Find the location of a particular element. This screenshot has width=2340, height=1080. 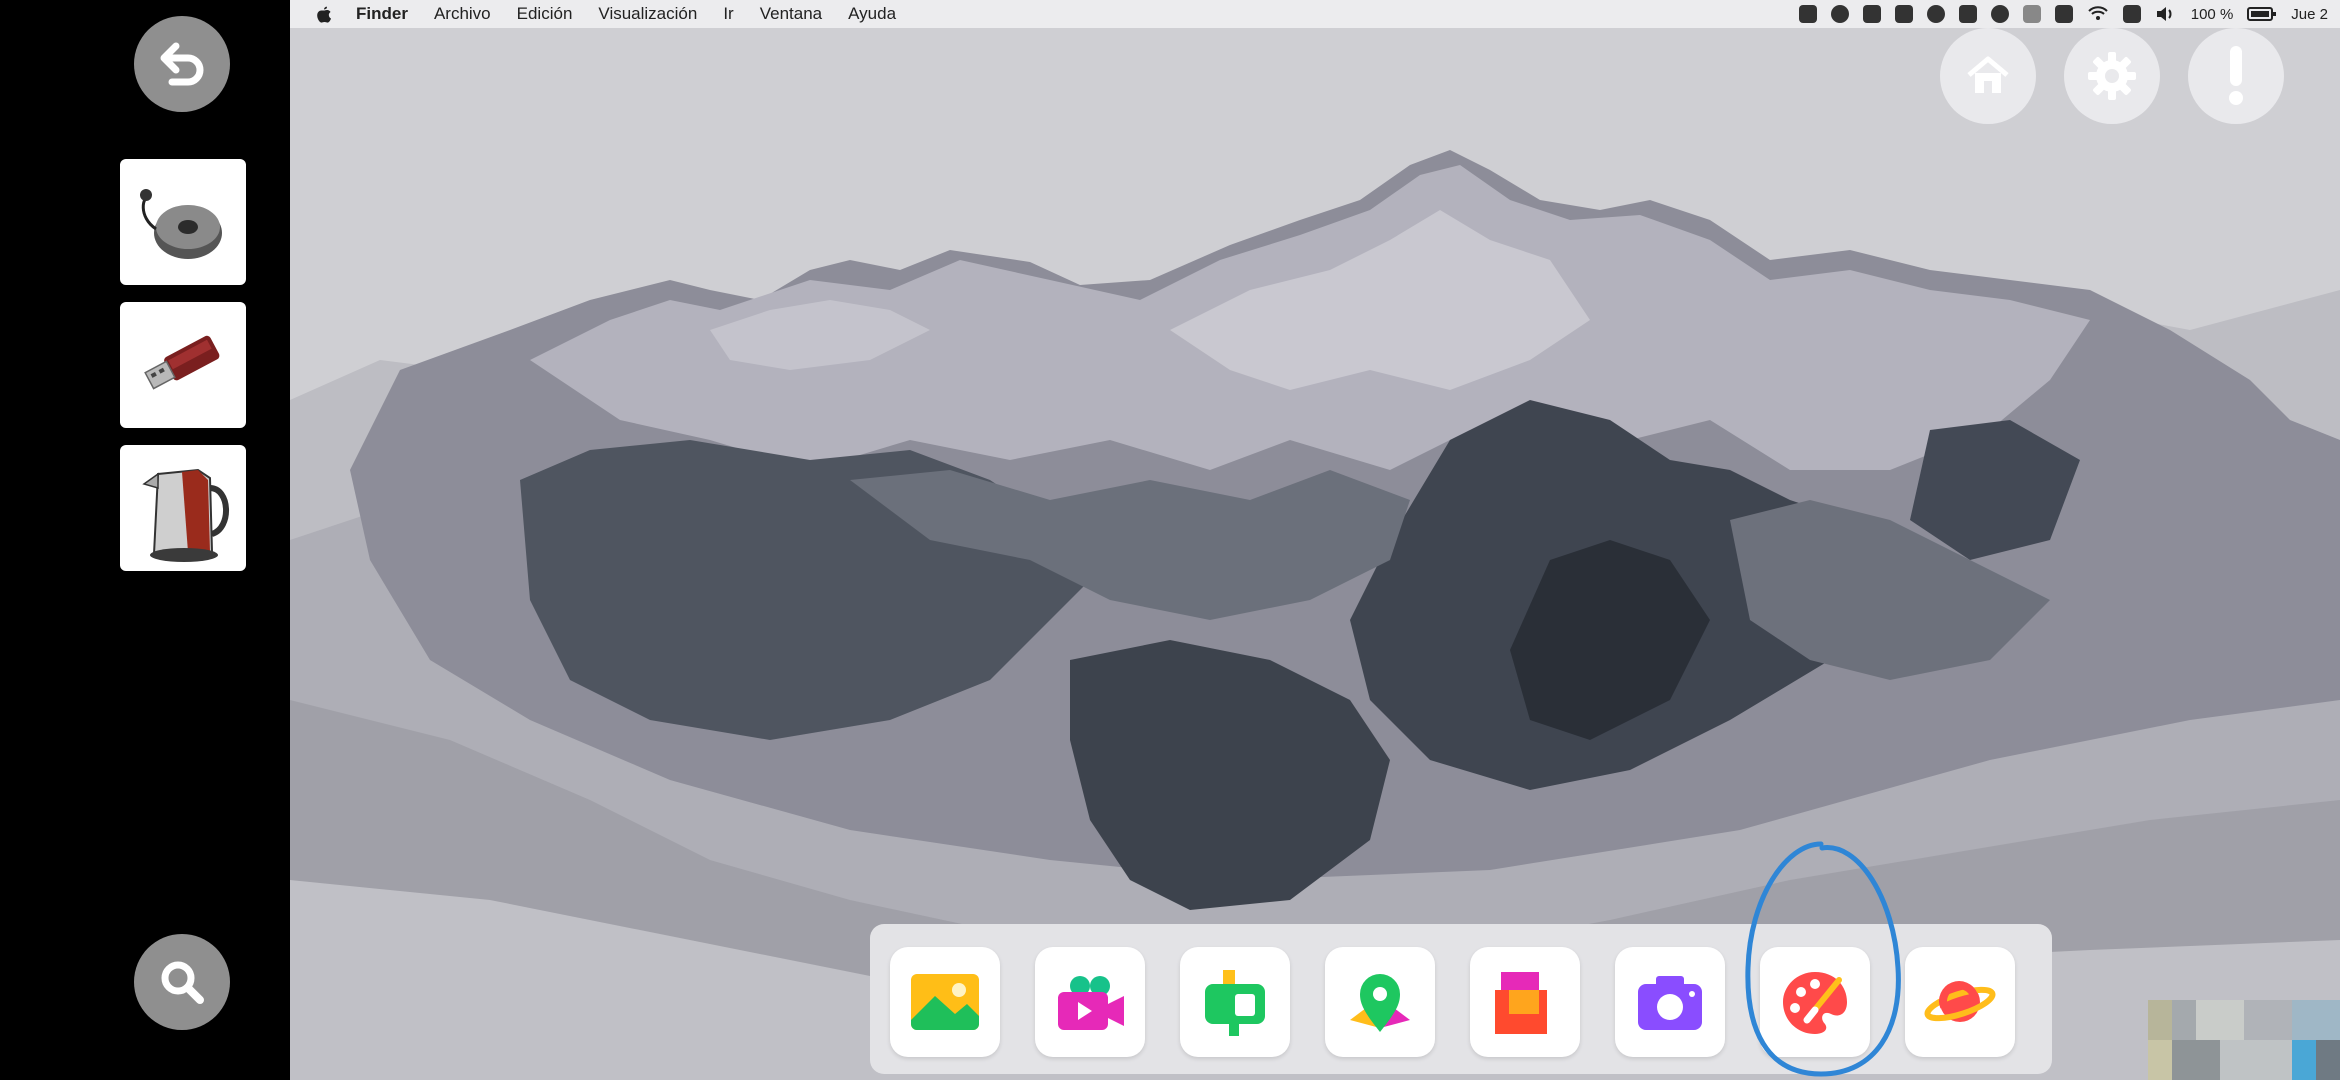

time-machine-icon is located at coordinates (1999, 14).